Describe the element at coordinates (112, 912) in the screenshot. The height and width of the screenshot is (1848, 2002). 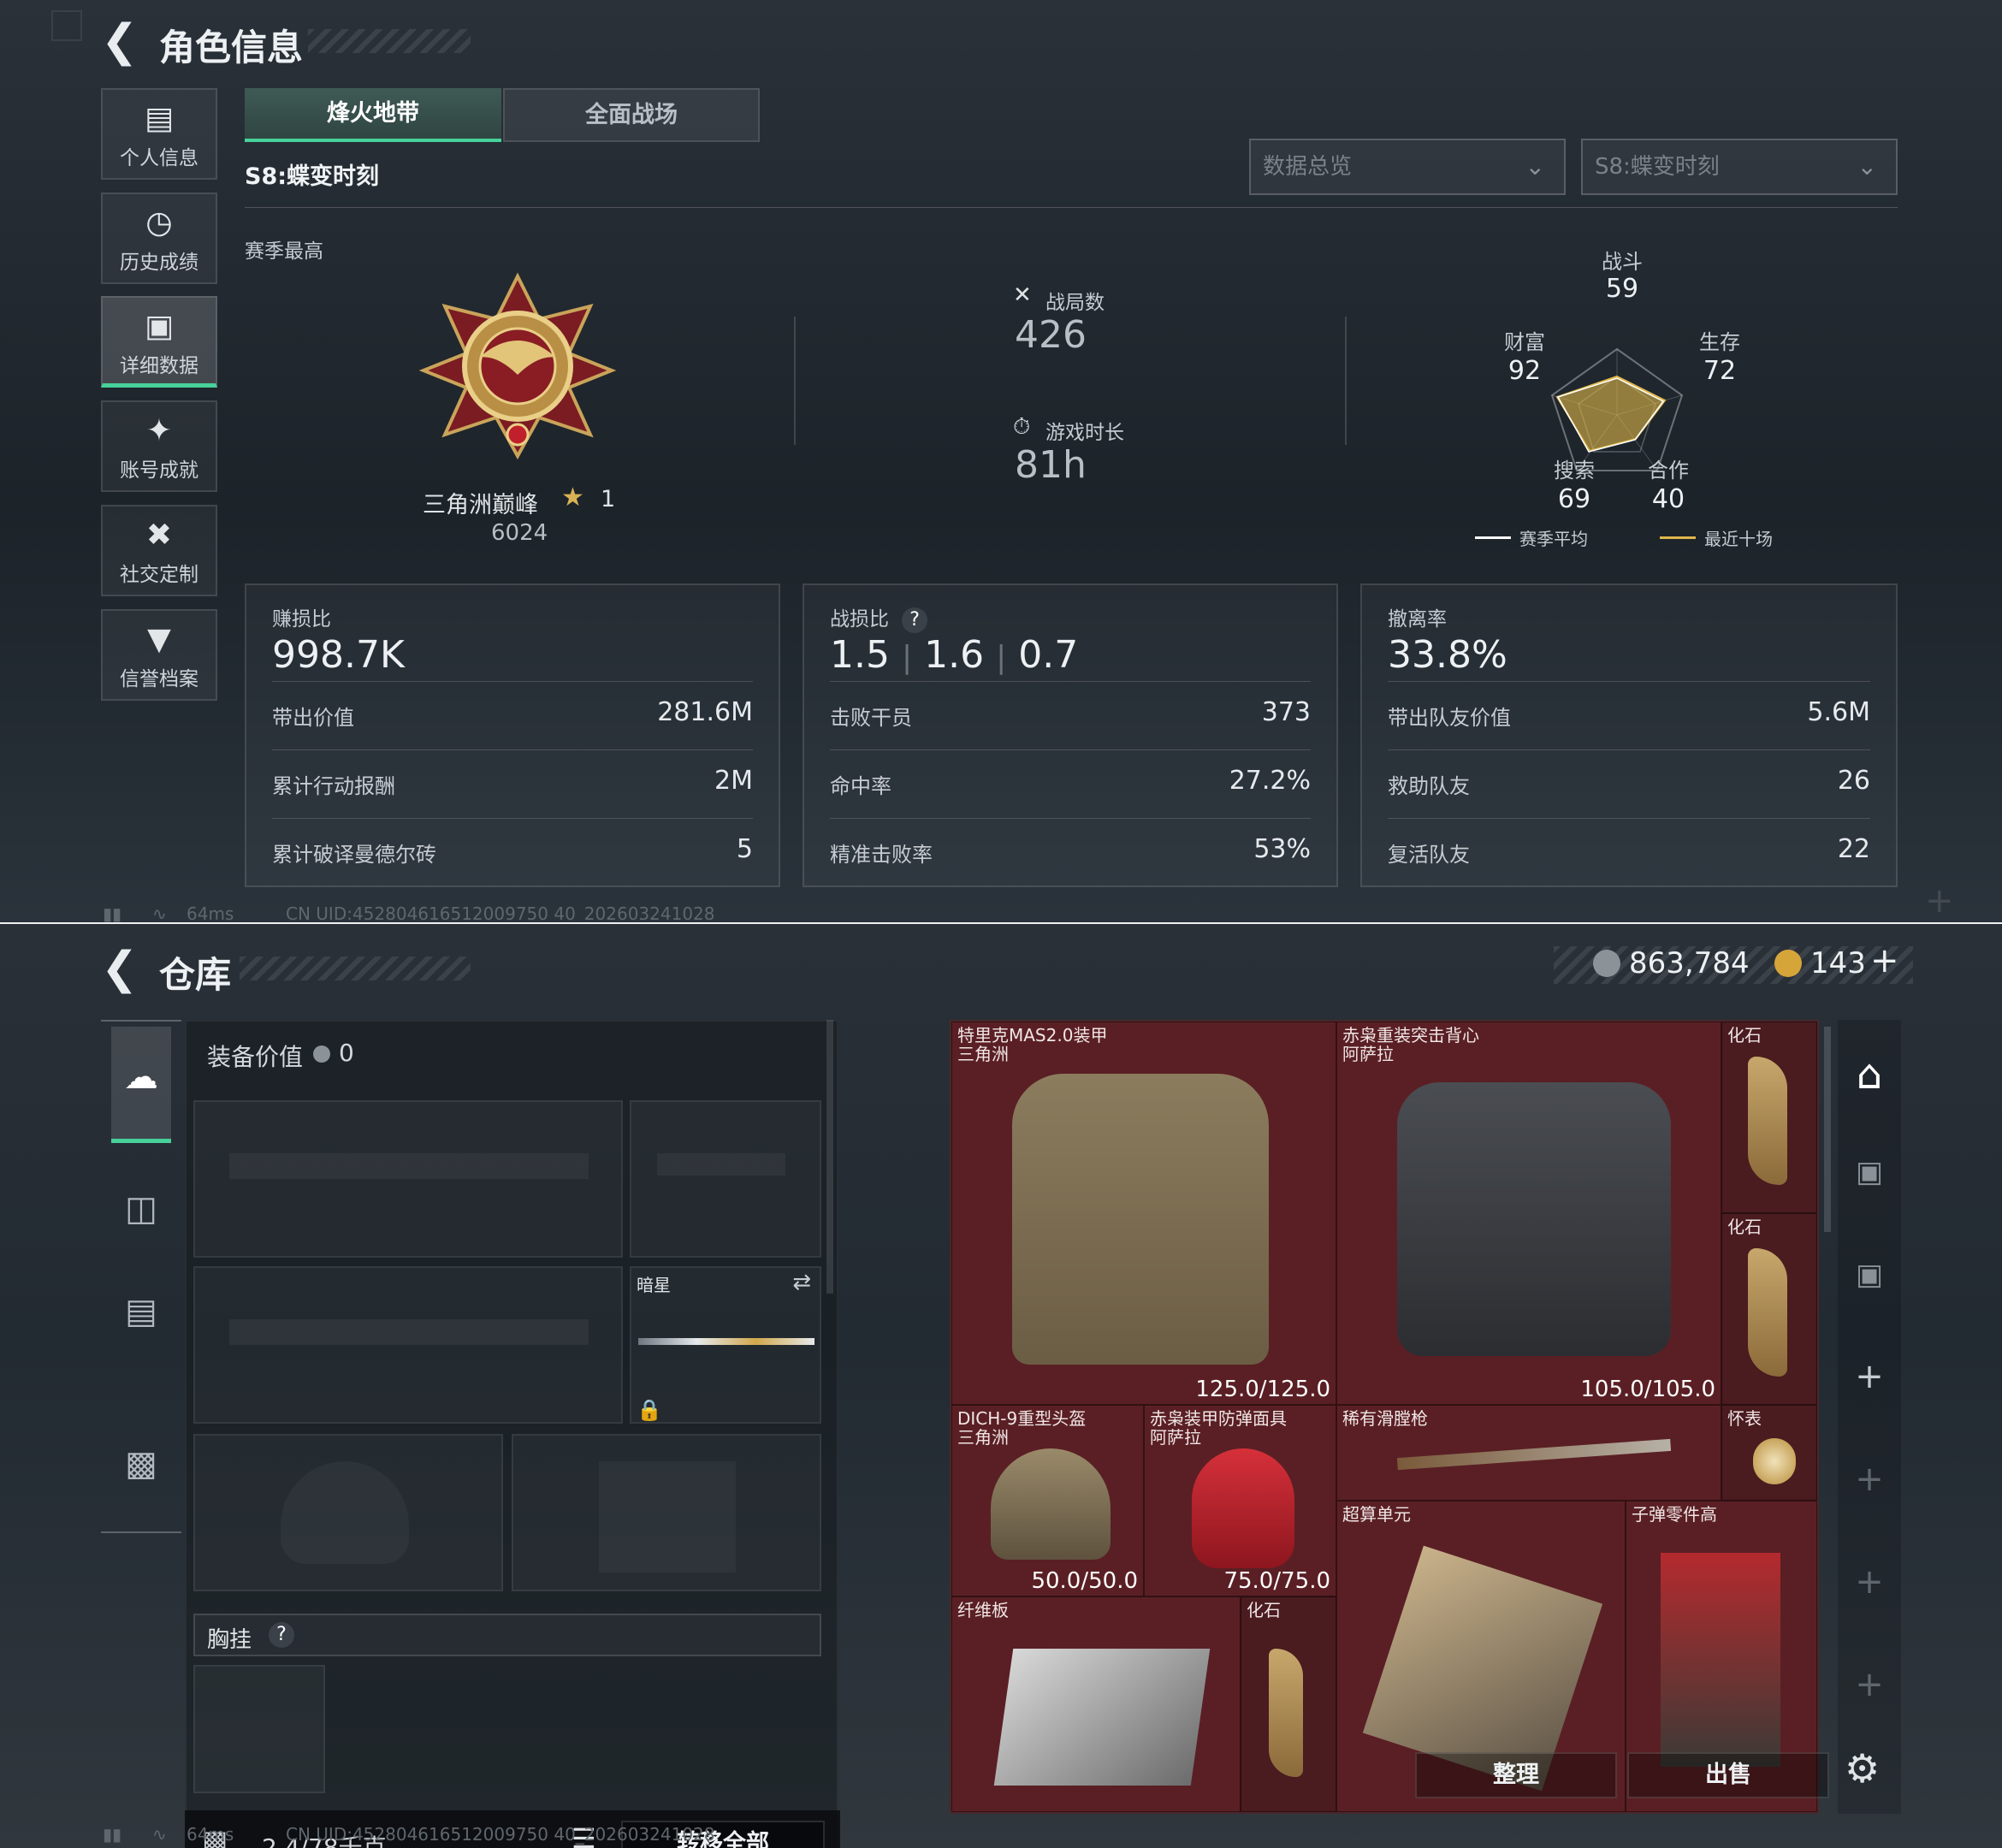
I see `battery-icon: ▮▮` at that location.